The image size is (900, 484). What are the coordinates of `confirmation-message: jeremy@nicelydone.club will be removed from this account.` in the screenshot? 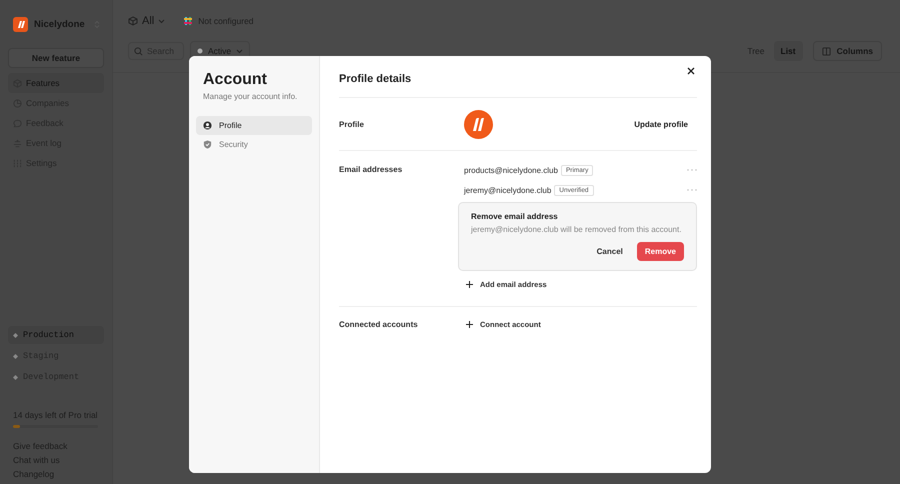 It's located at (576, 229).